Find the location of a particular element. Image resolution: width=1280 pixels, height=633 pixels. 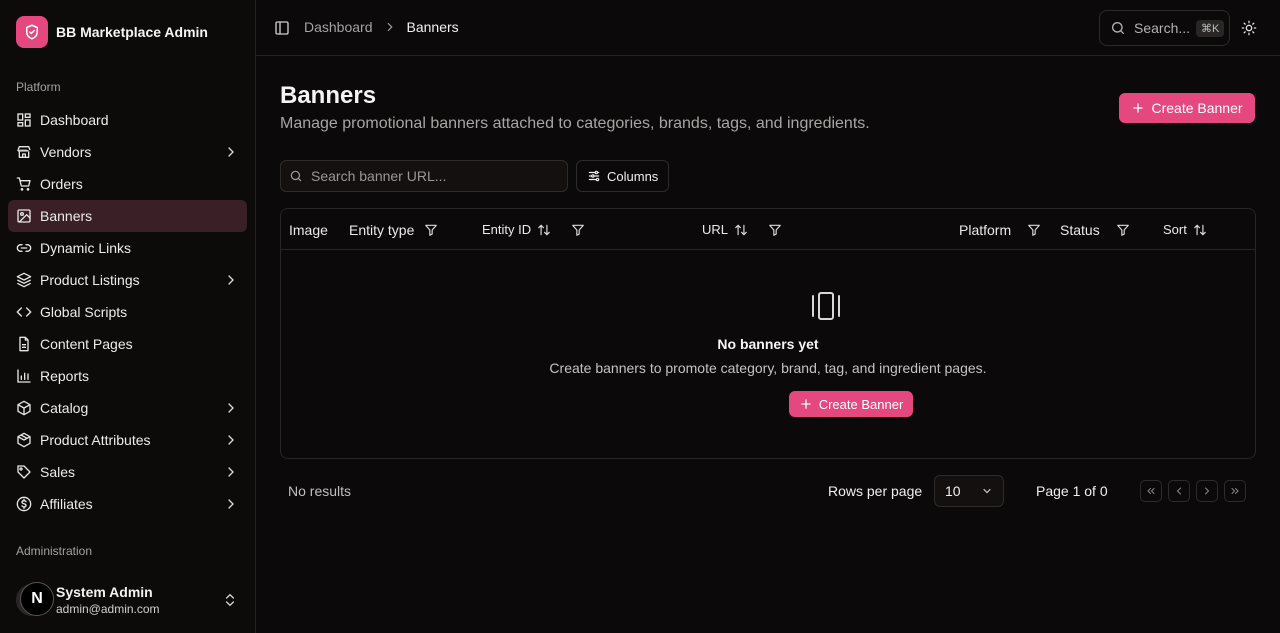

column-header-sort: Sort is located at coordinates (1185, 229).